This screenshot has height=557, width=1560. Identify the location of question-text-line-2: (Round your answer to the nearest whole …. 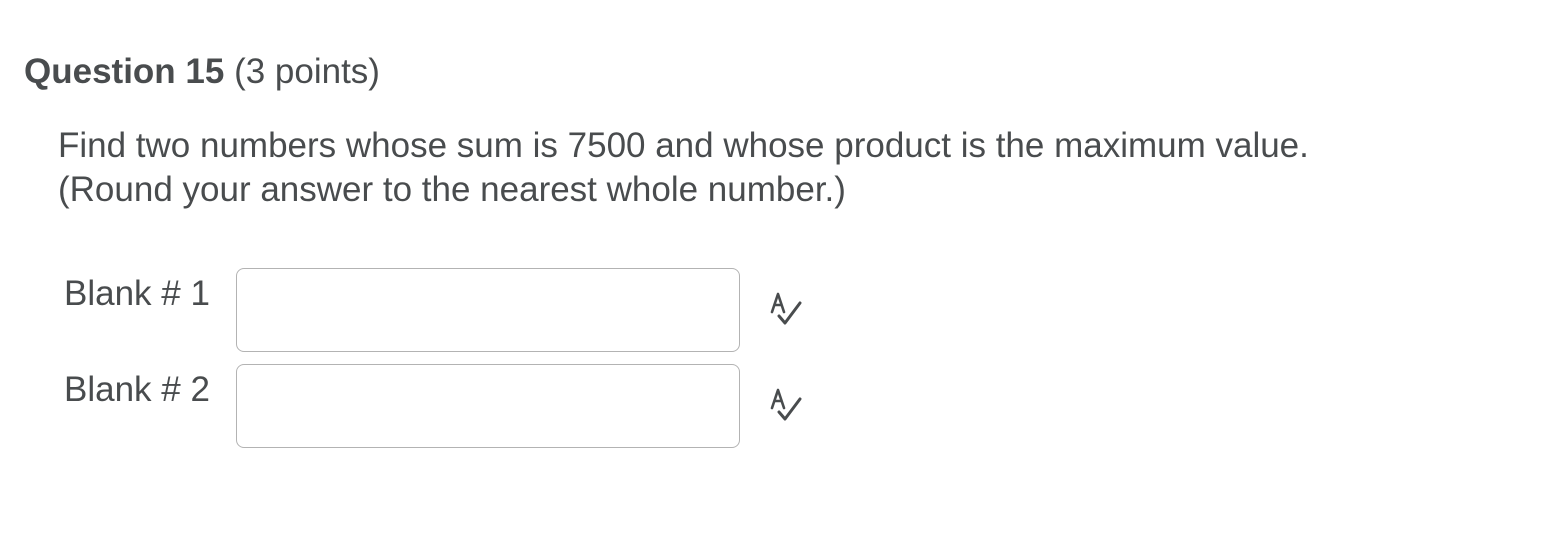
(452, 189).